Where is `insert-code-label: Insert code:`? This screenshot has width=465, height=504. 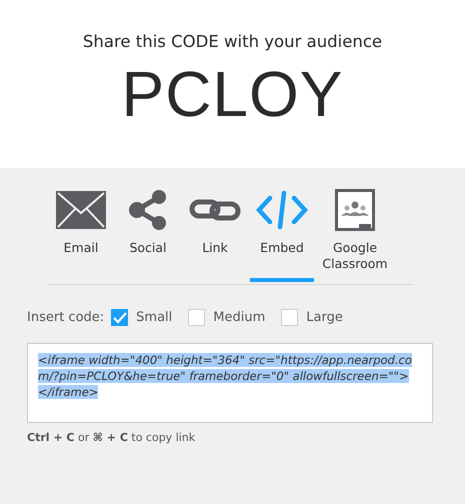 insert-code-label: Insert code: is located at coordinates (65, 317).